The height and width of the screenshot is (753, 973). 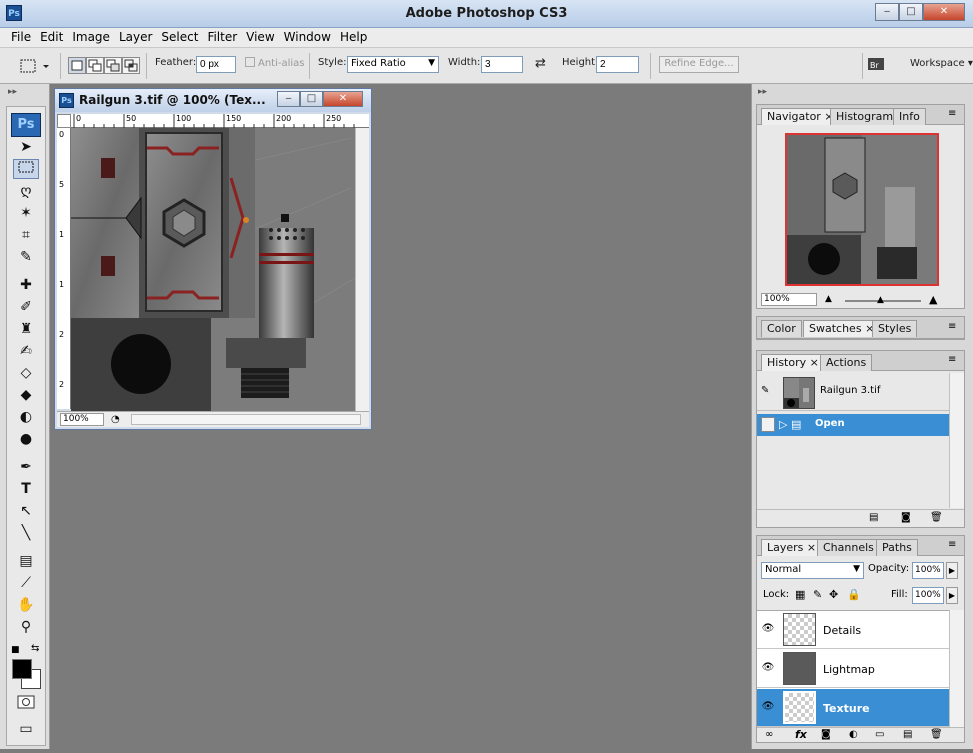 What do you see at coordinates (26, 627) in the screenshot?
I see `zoom-tool-icon: ⚲` at bounding box center [26, 627].